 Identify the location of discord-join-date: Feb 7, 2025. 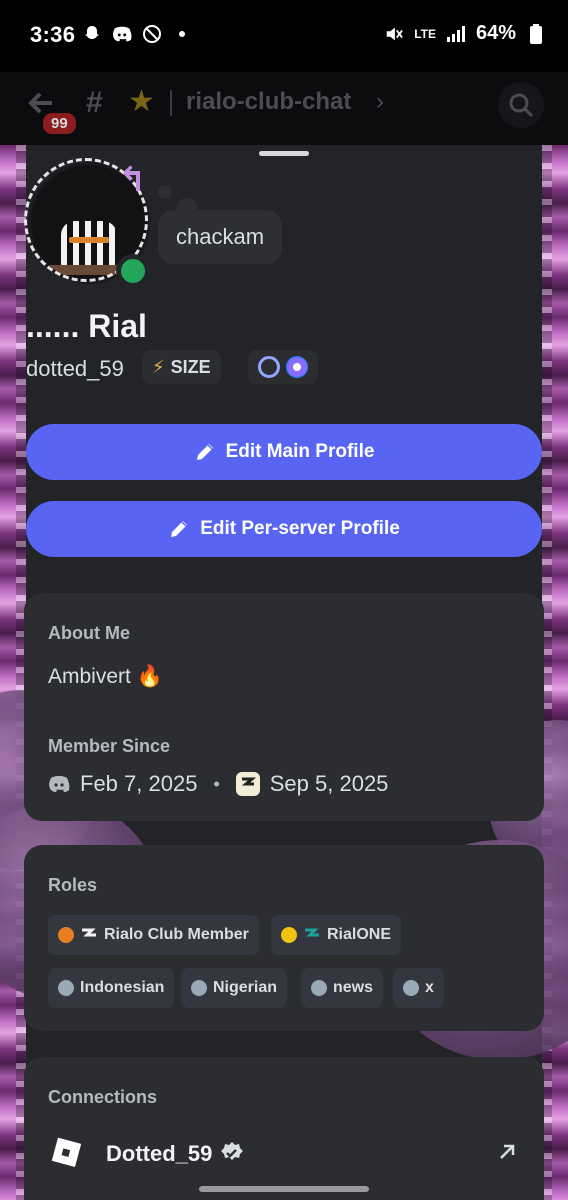
(139, 783).